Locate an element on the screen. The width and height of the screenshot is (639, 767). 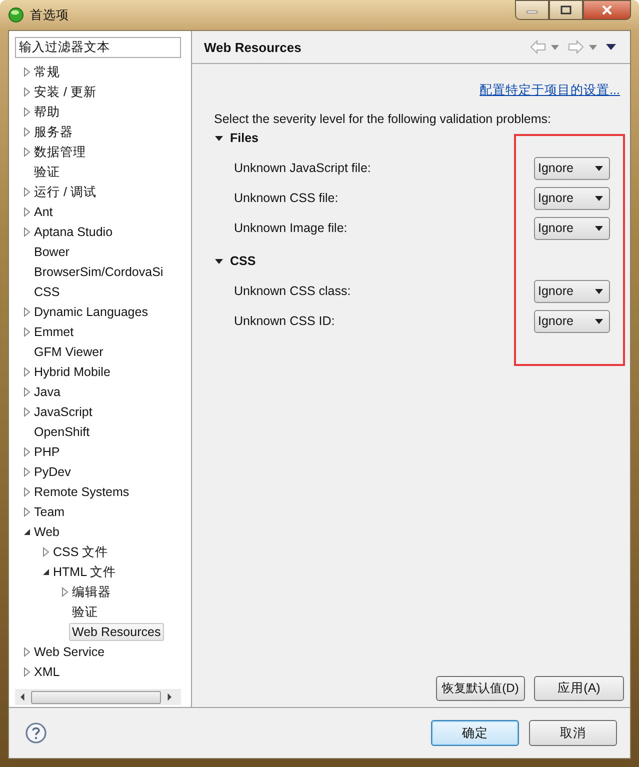
tree-item: PyDev is located at coordinates (52, 472).